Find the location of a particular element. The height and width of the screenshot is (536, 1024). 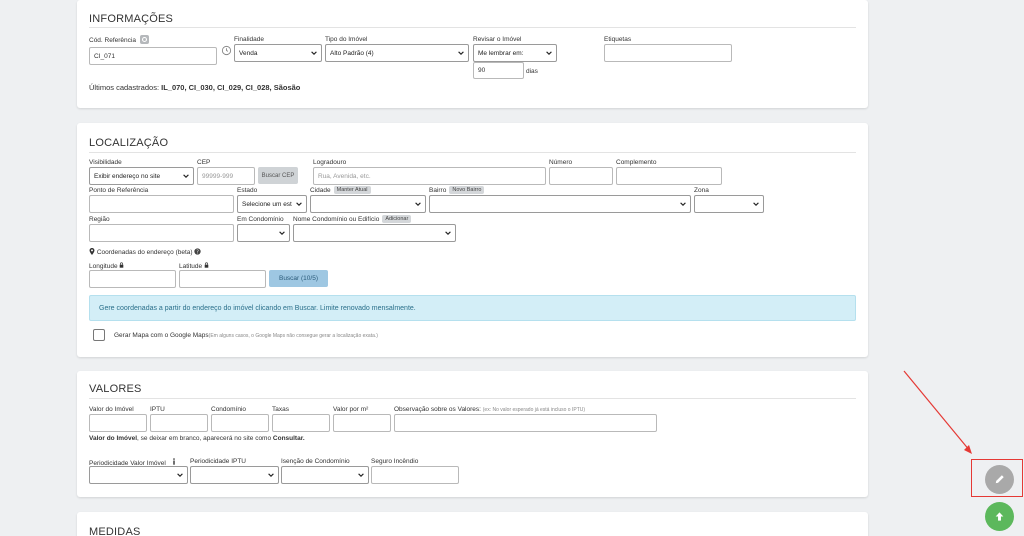

ponto-referencia-label: Ponto de Referência is located at coordinates (119, 190).